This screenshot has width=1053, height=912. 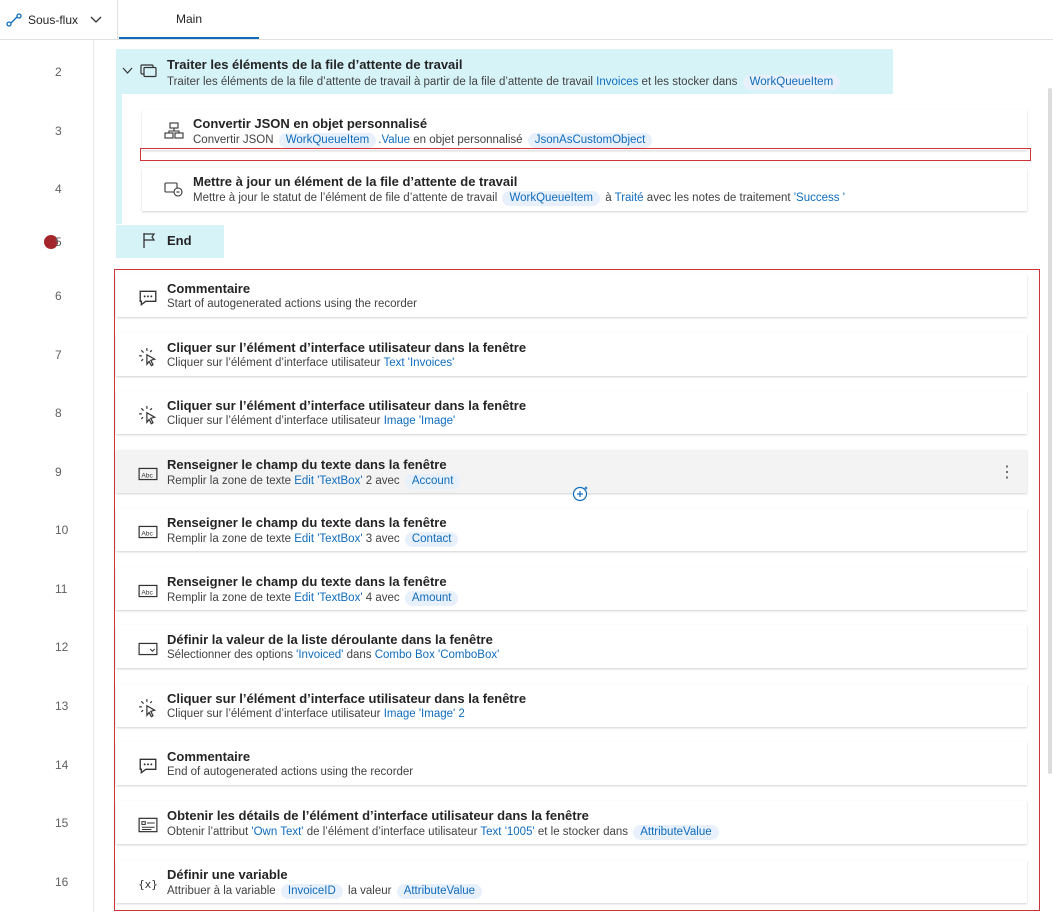 What do you see at coordinates (189, 19) in the screenshot?
I see `tab-main: Main` at bounding box center [189, 19].